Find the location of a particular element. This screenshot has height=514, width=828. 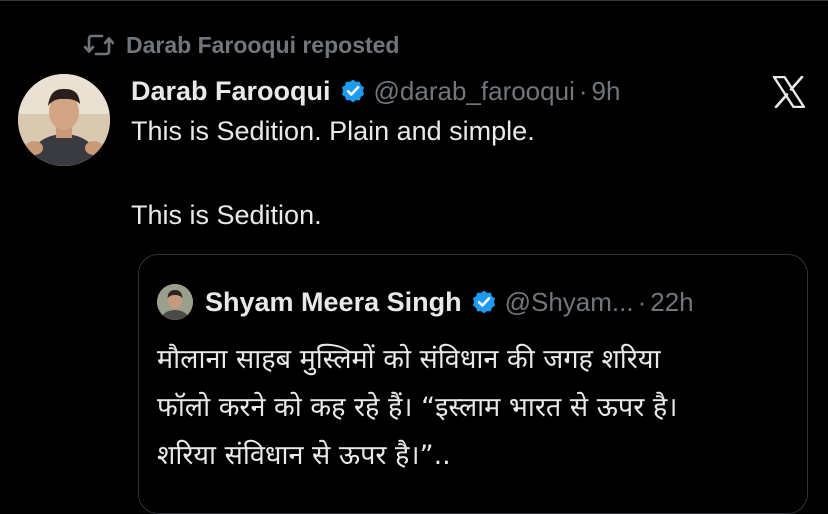

repost-label: Darab Farooqui reposted is located at coordinates (263, 44).